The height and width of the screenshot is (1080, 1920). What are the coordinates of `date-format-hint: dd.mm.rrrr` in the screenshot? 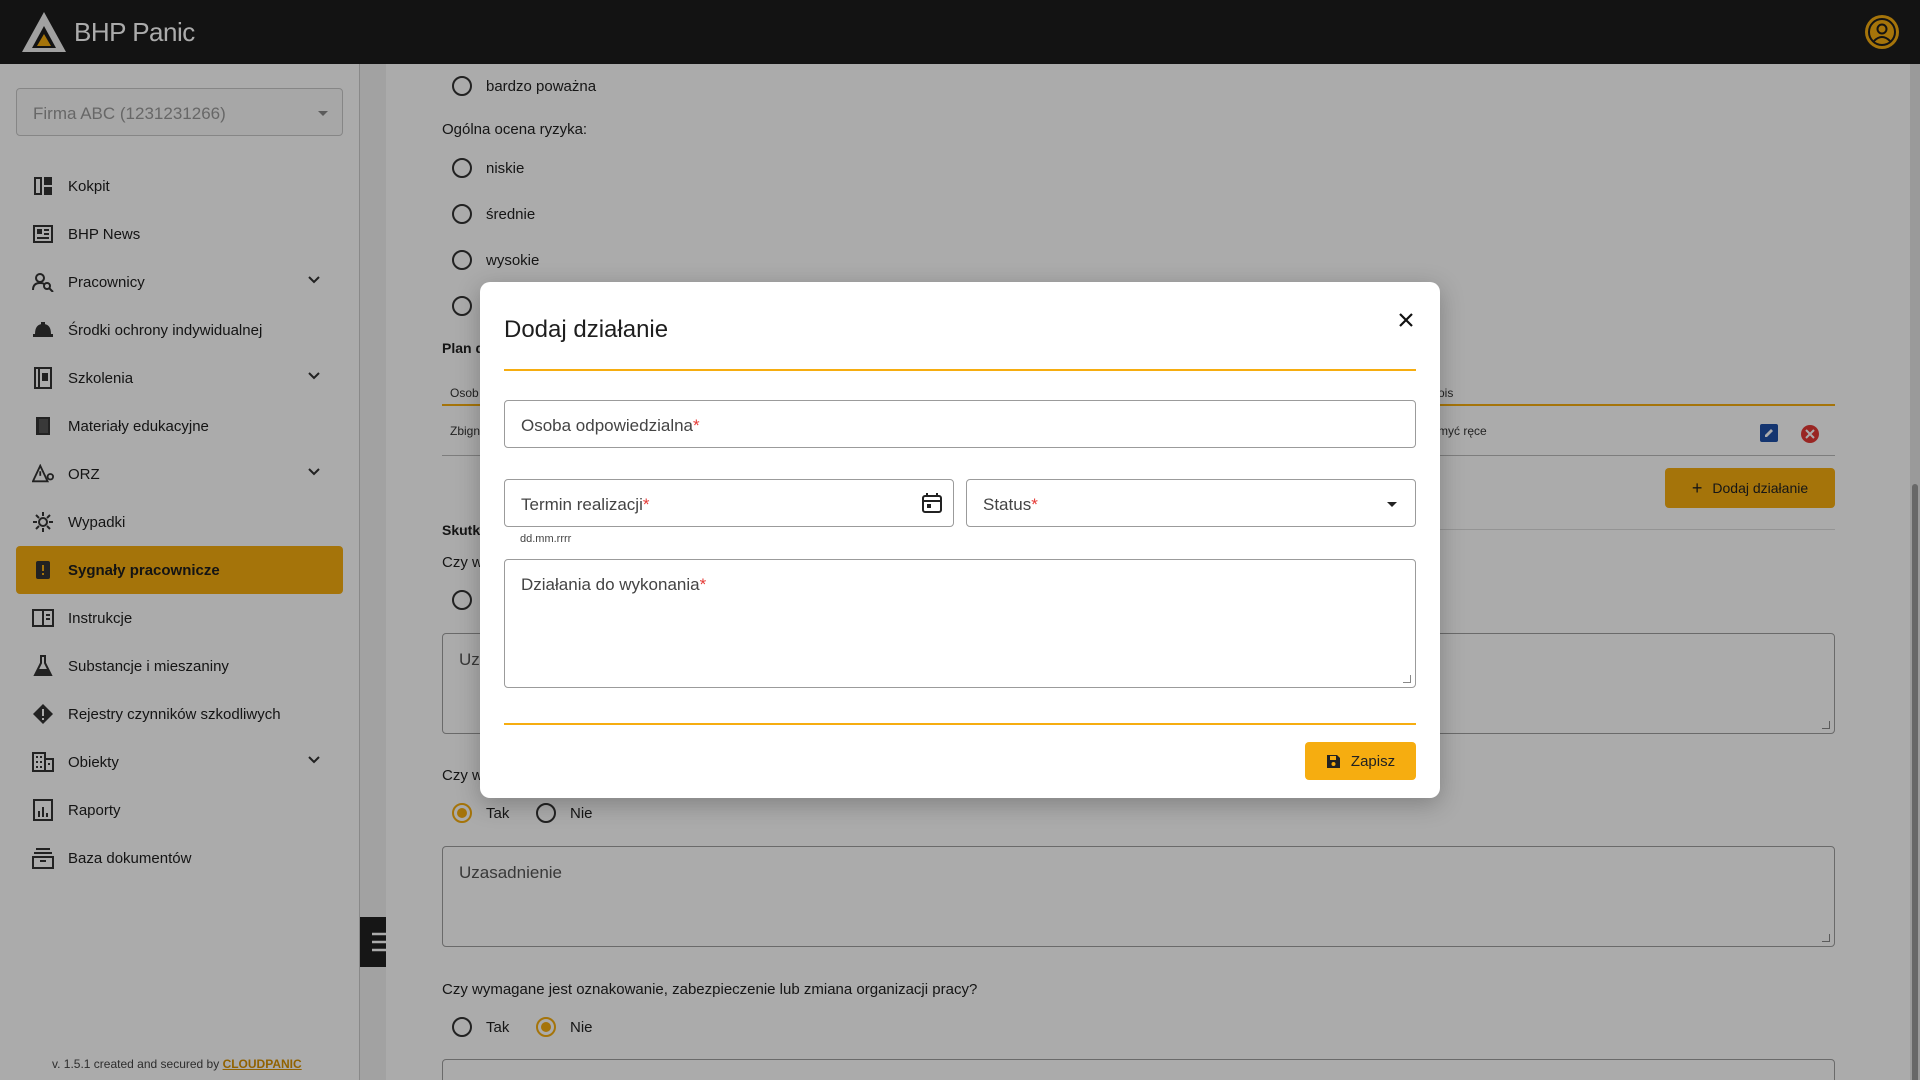 It's located at (546, 539).